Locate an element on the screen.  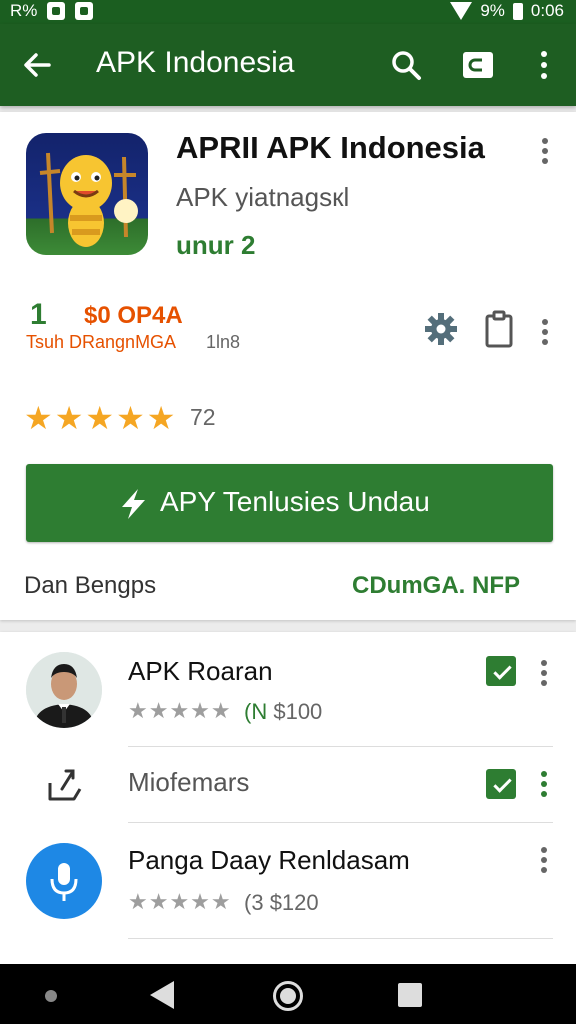
stat-price: $0 OP4A is located at coordinates (133, 315).